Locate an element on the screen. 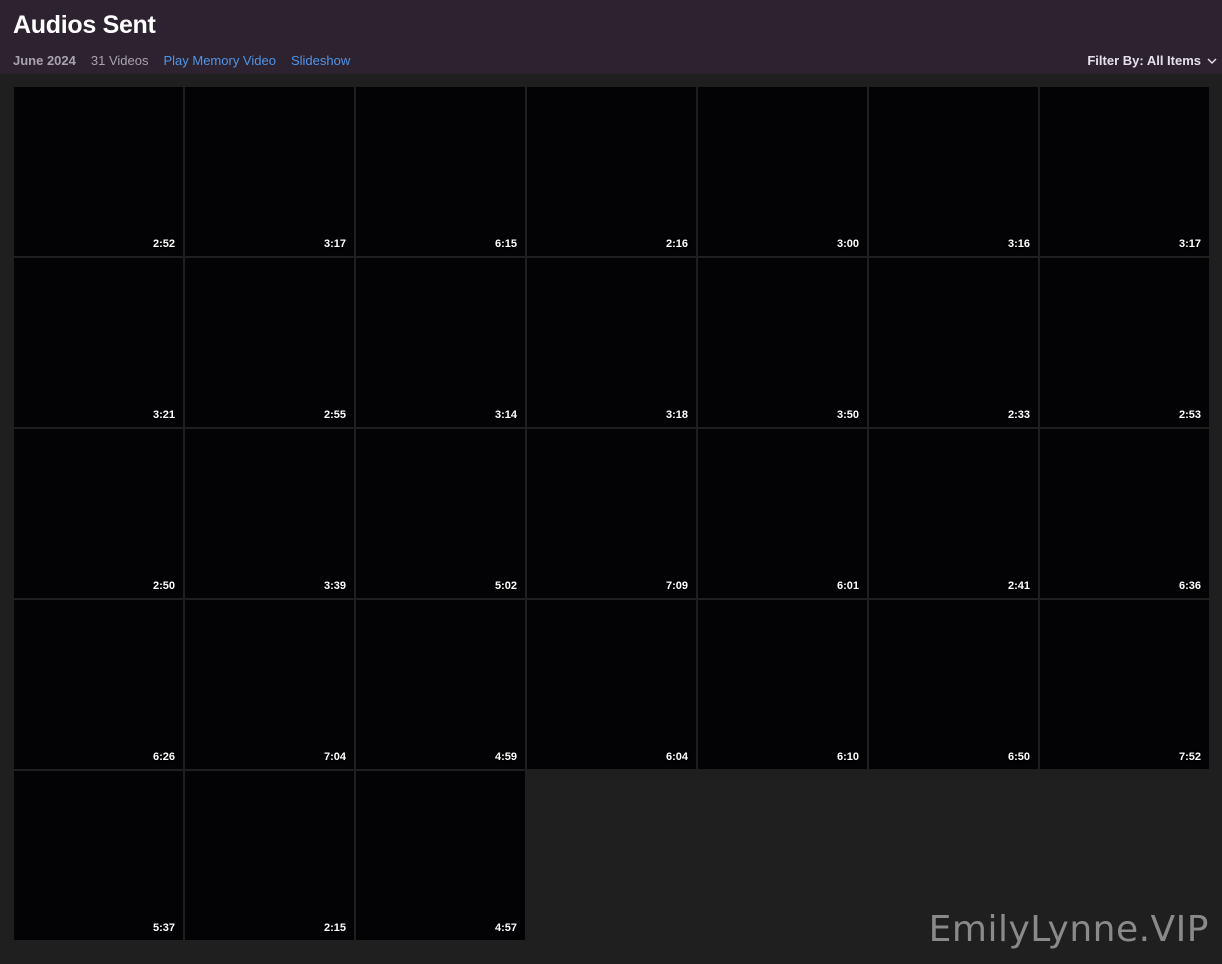 The image size is (1222, 964). video-duration: 3:14 is located at coordinates (505, 415).